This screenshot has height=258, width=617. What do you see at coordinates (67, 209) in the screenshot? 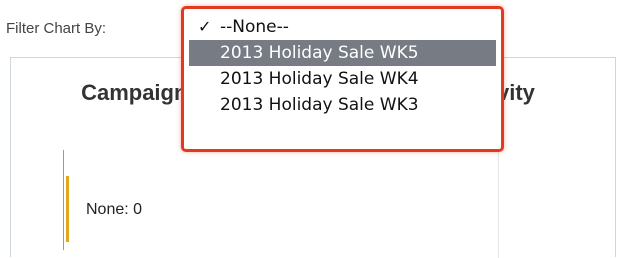
I see `chart-bar` at bounding box center [67, 209].